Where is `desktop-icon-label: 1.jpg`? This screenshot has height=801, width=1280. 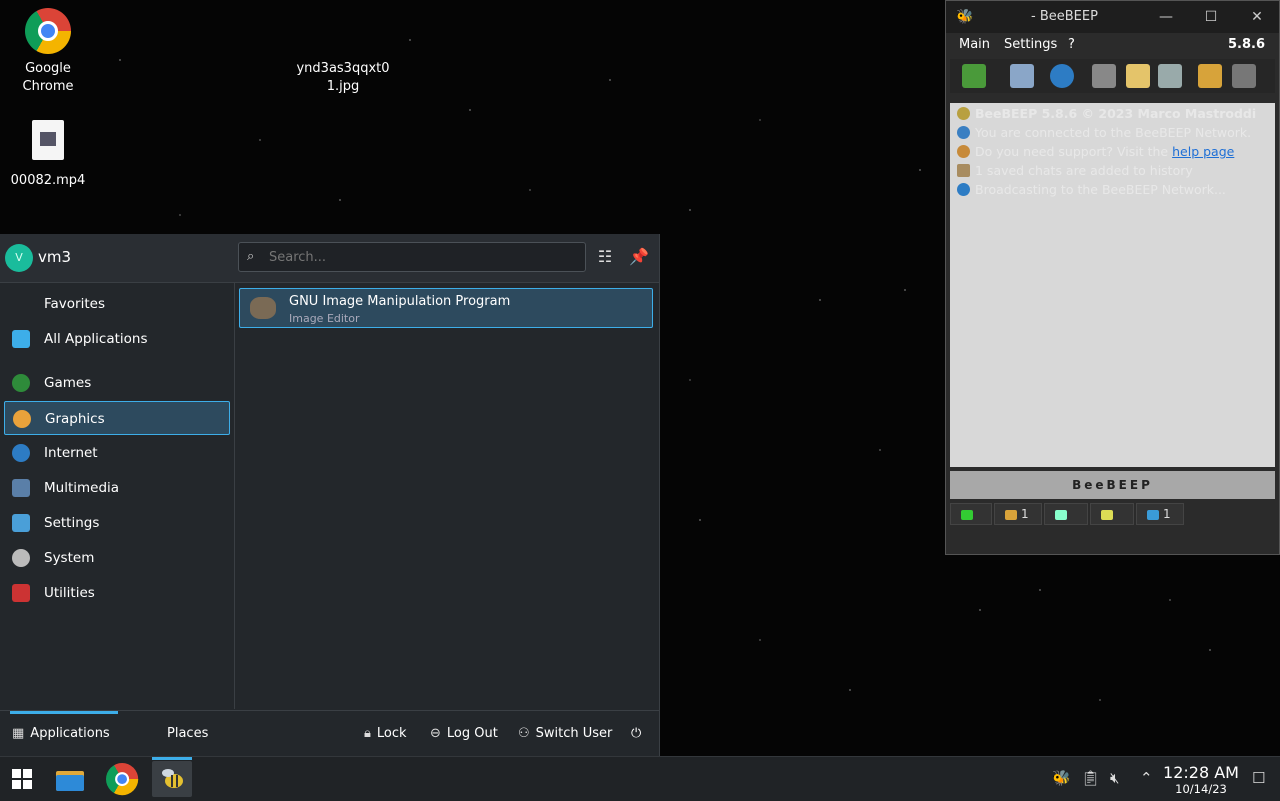 desktop-icon-label: 1.jpg is located at coordinates (343, 86).